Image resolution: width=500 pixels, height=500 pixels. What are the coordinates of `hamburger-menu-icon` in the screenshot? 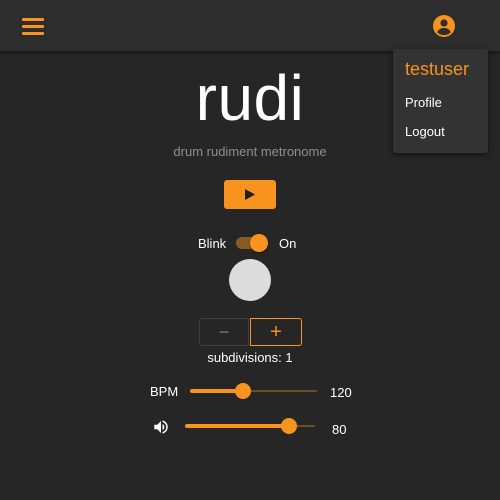 It's located at (34, 26).